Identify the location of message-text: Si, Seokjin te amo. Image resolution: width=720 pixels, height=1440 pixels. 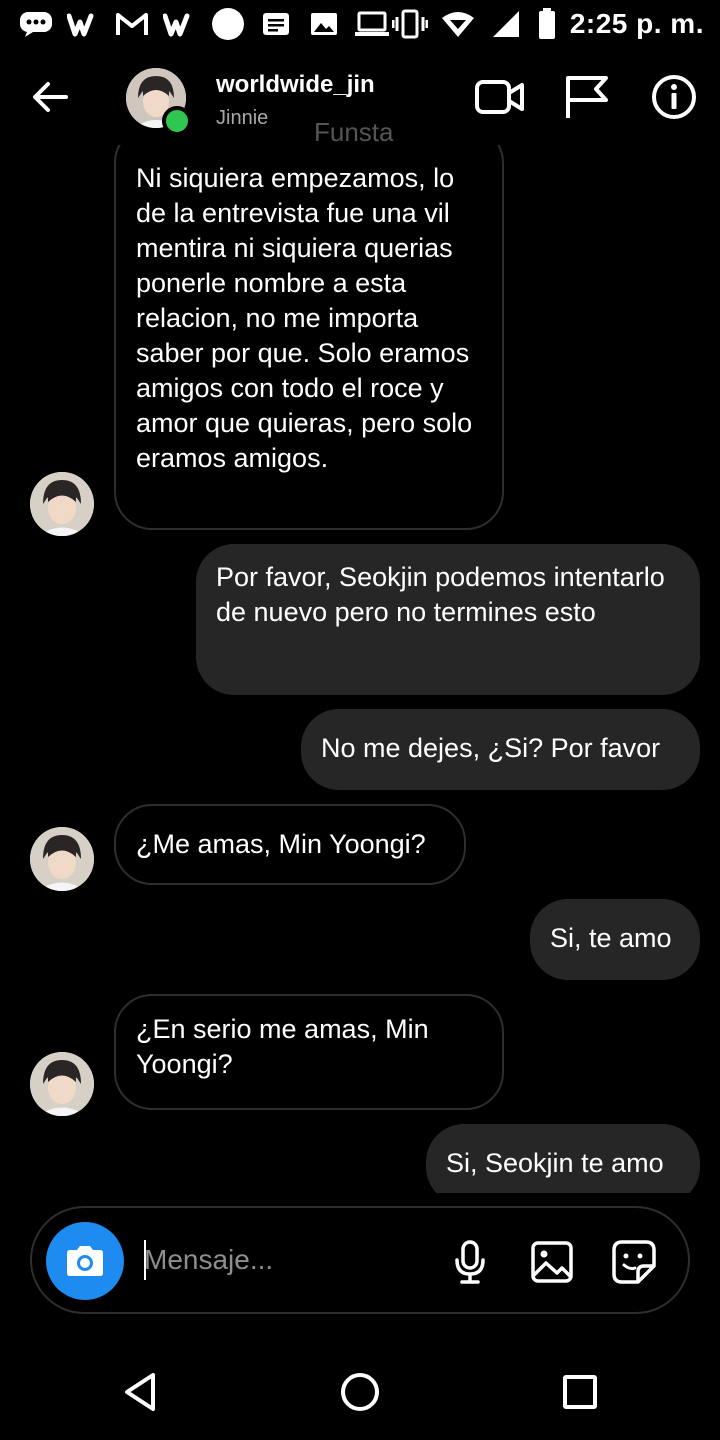
(555, 1163).